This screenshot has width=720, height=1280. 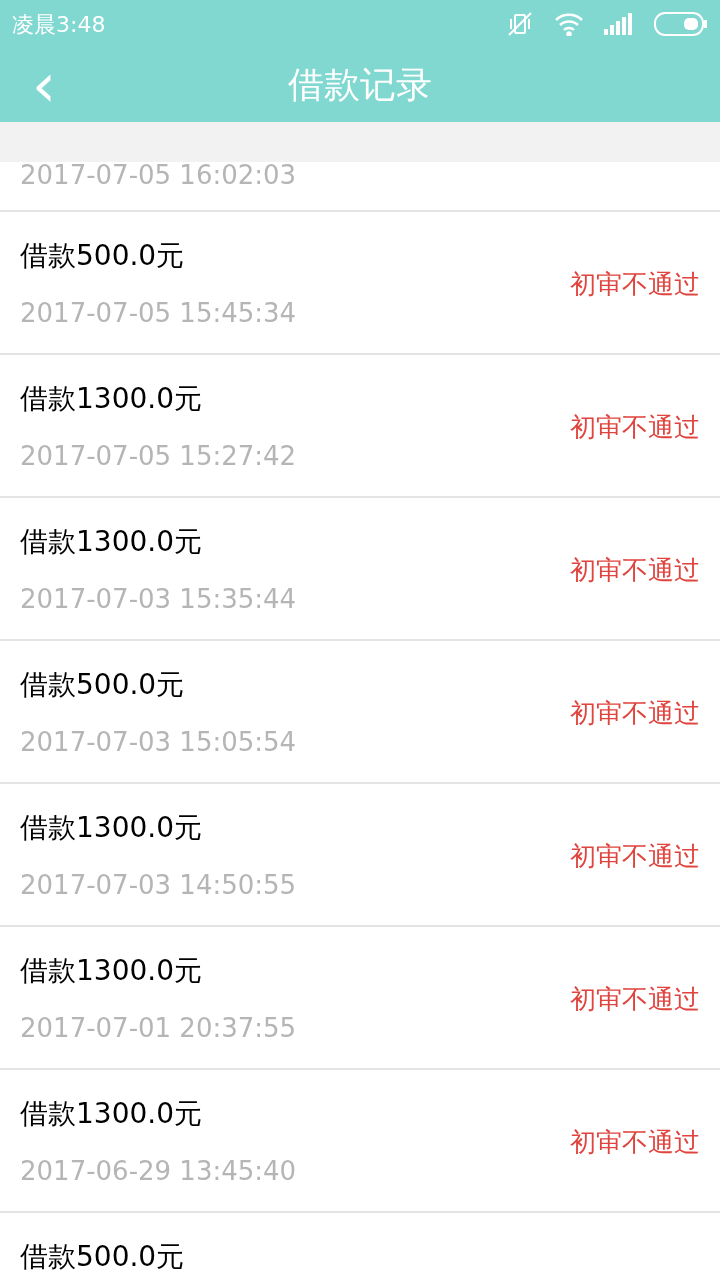 I want to click on record-row: 借款500.0元 2017-07-05 15:45:34 初审不通过, so click(x=360, y=283).